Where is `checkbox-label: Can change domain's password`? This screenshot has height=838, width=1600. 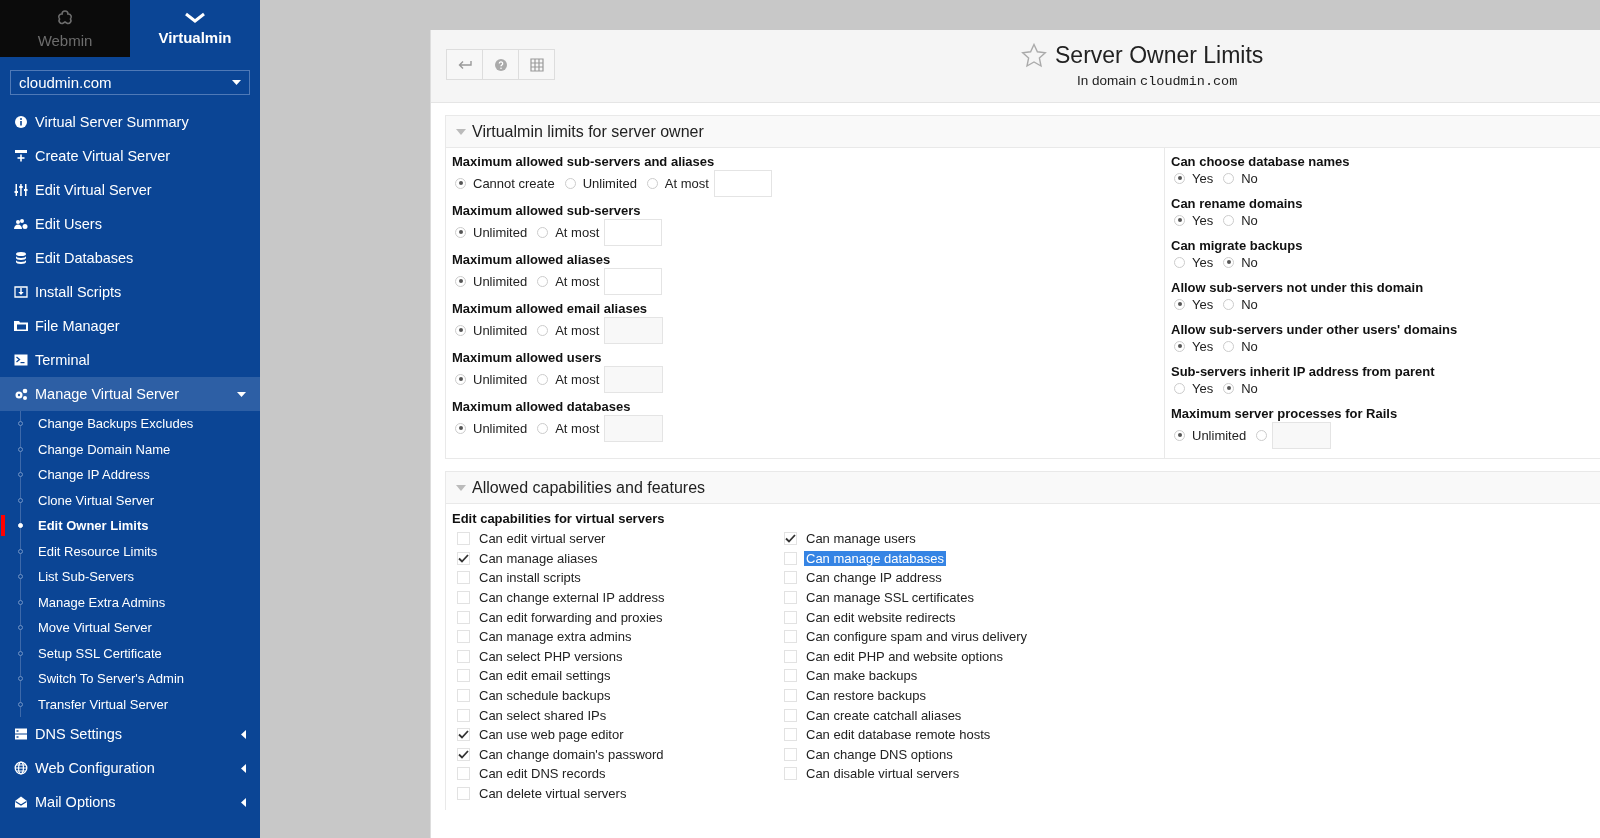 checkbox-label: Can change domain's password is located at coordinates (571, 754).